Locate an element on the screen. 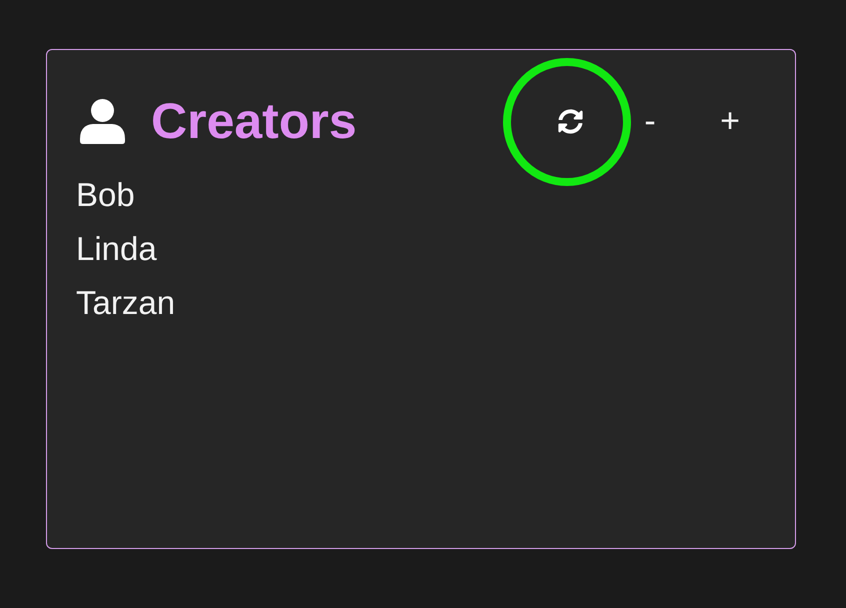 The width and height of the screenshot is (846, 608). panel-title: Creators is located at coordinates (254, 121).